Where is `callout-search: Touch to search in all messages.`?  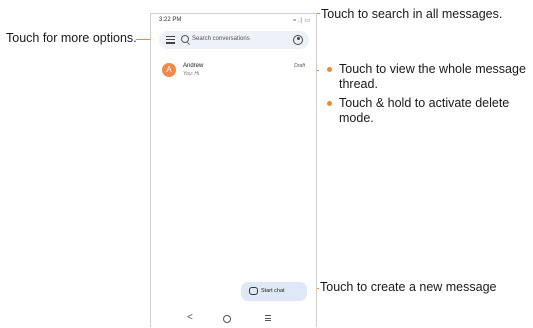
callout-search: Touch to search in all messages. is located at coordinates (412, 14).